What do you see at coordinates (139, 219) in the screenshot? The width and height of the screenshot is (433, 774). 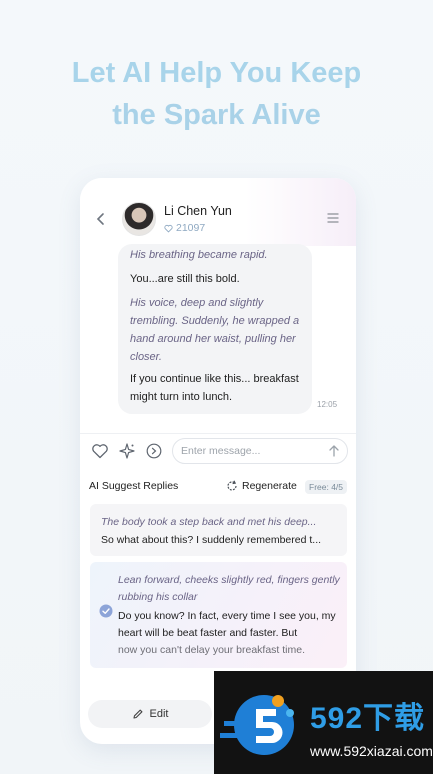 I see `avatar` at bounding box center [139, 219].